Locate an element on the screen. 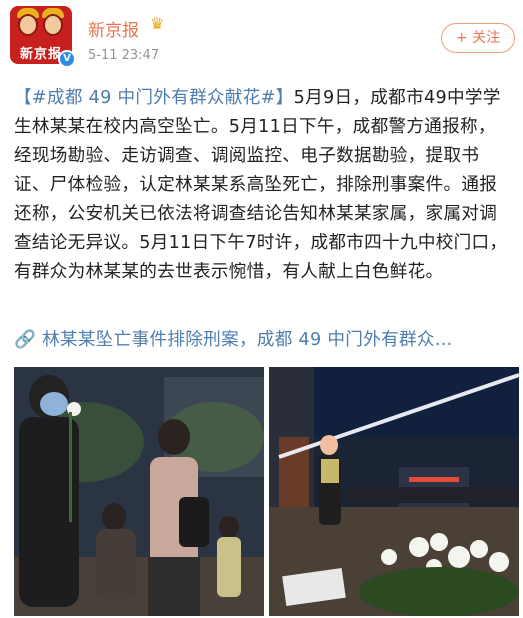  hashtag-link: #成都 49 中门外有群众献花# is located at coordinates (154, 98).